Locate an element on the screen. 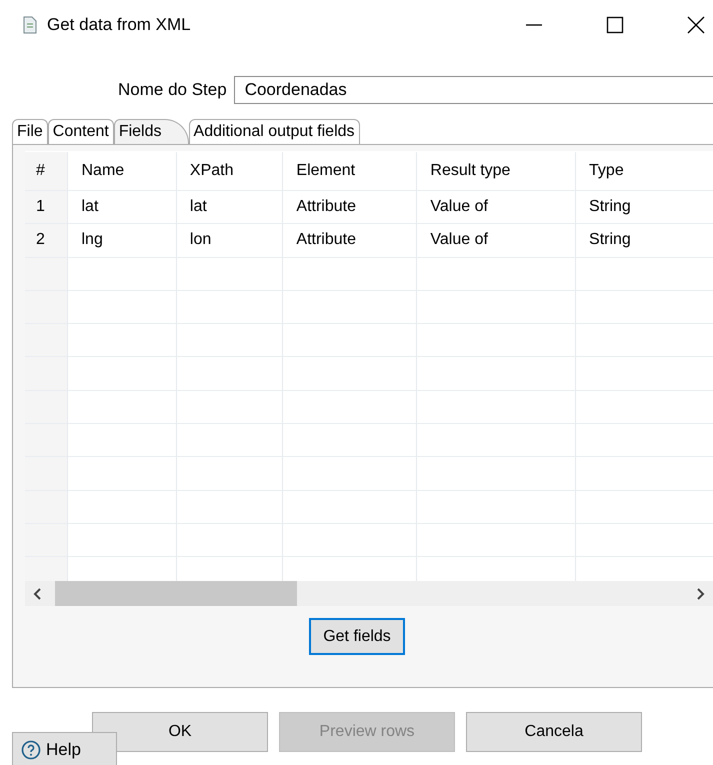 The image size is (713, 765). close-icon is located at coordinates (696, 25).